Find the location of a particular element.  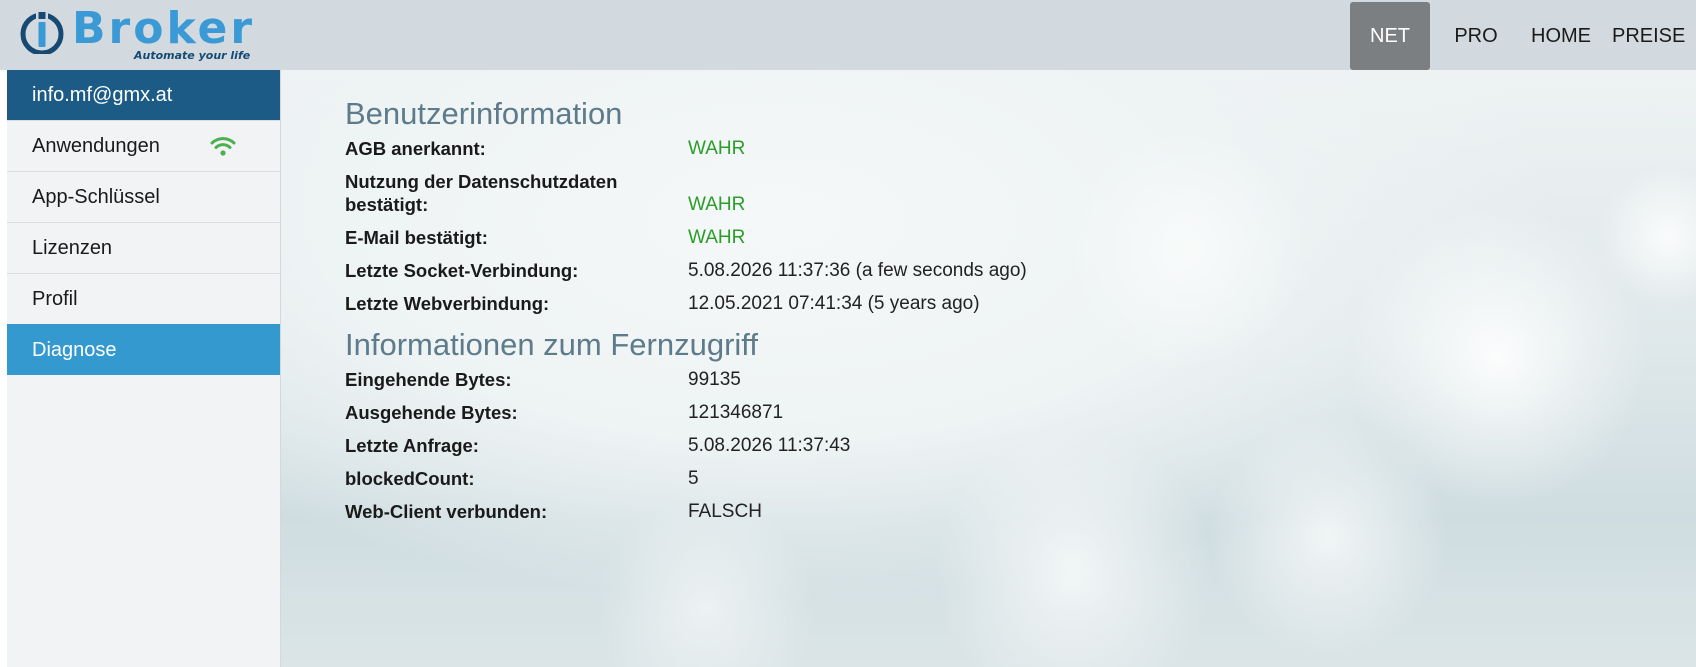

nav-net: NET is located at coordinates (1390, 36).